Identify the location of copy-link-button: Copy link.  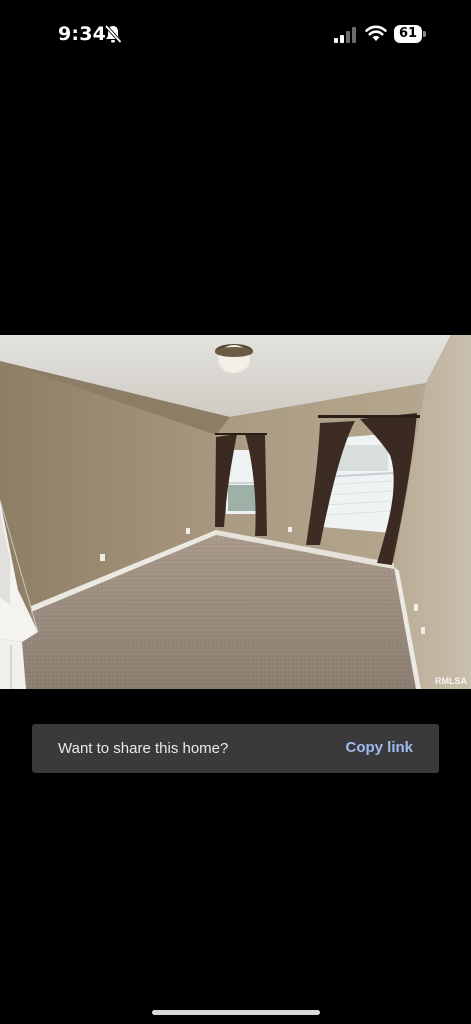
(379, 747).